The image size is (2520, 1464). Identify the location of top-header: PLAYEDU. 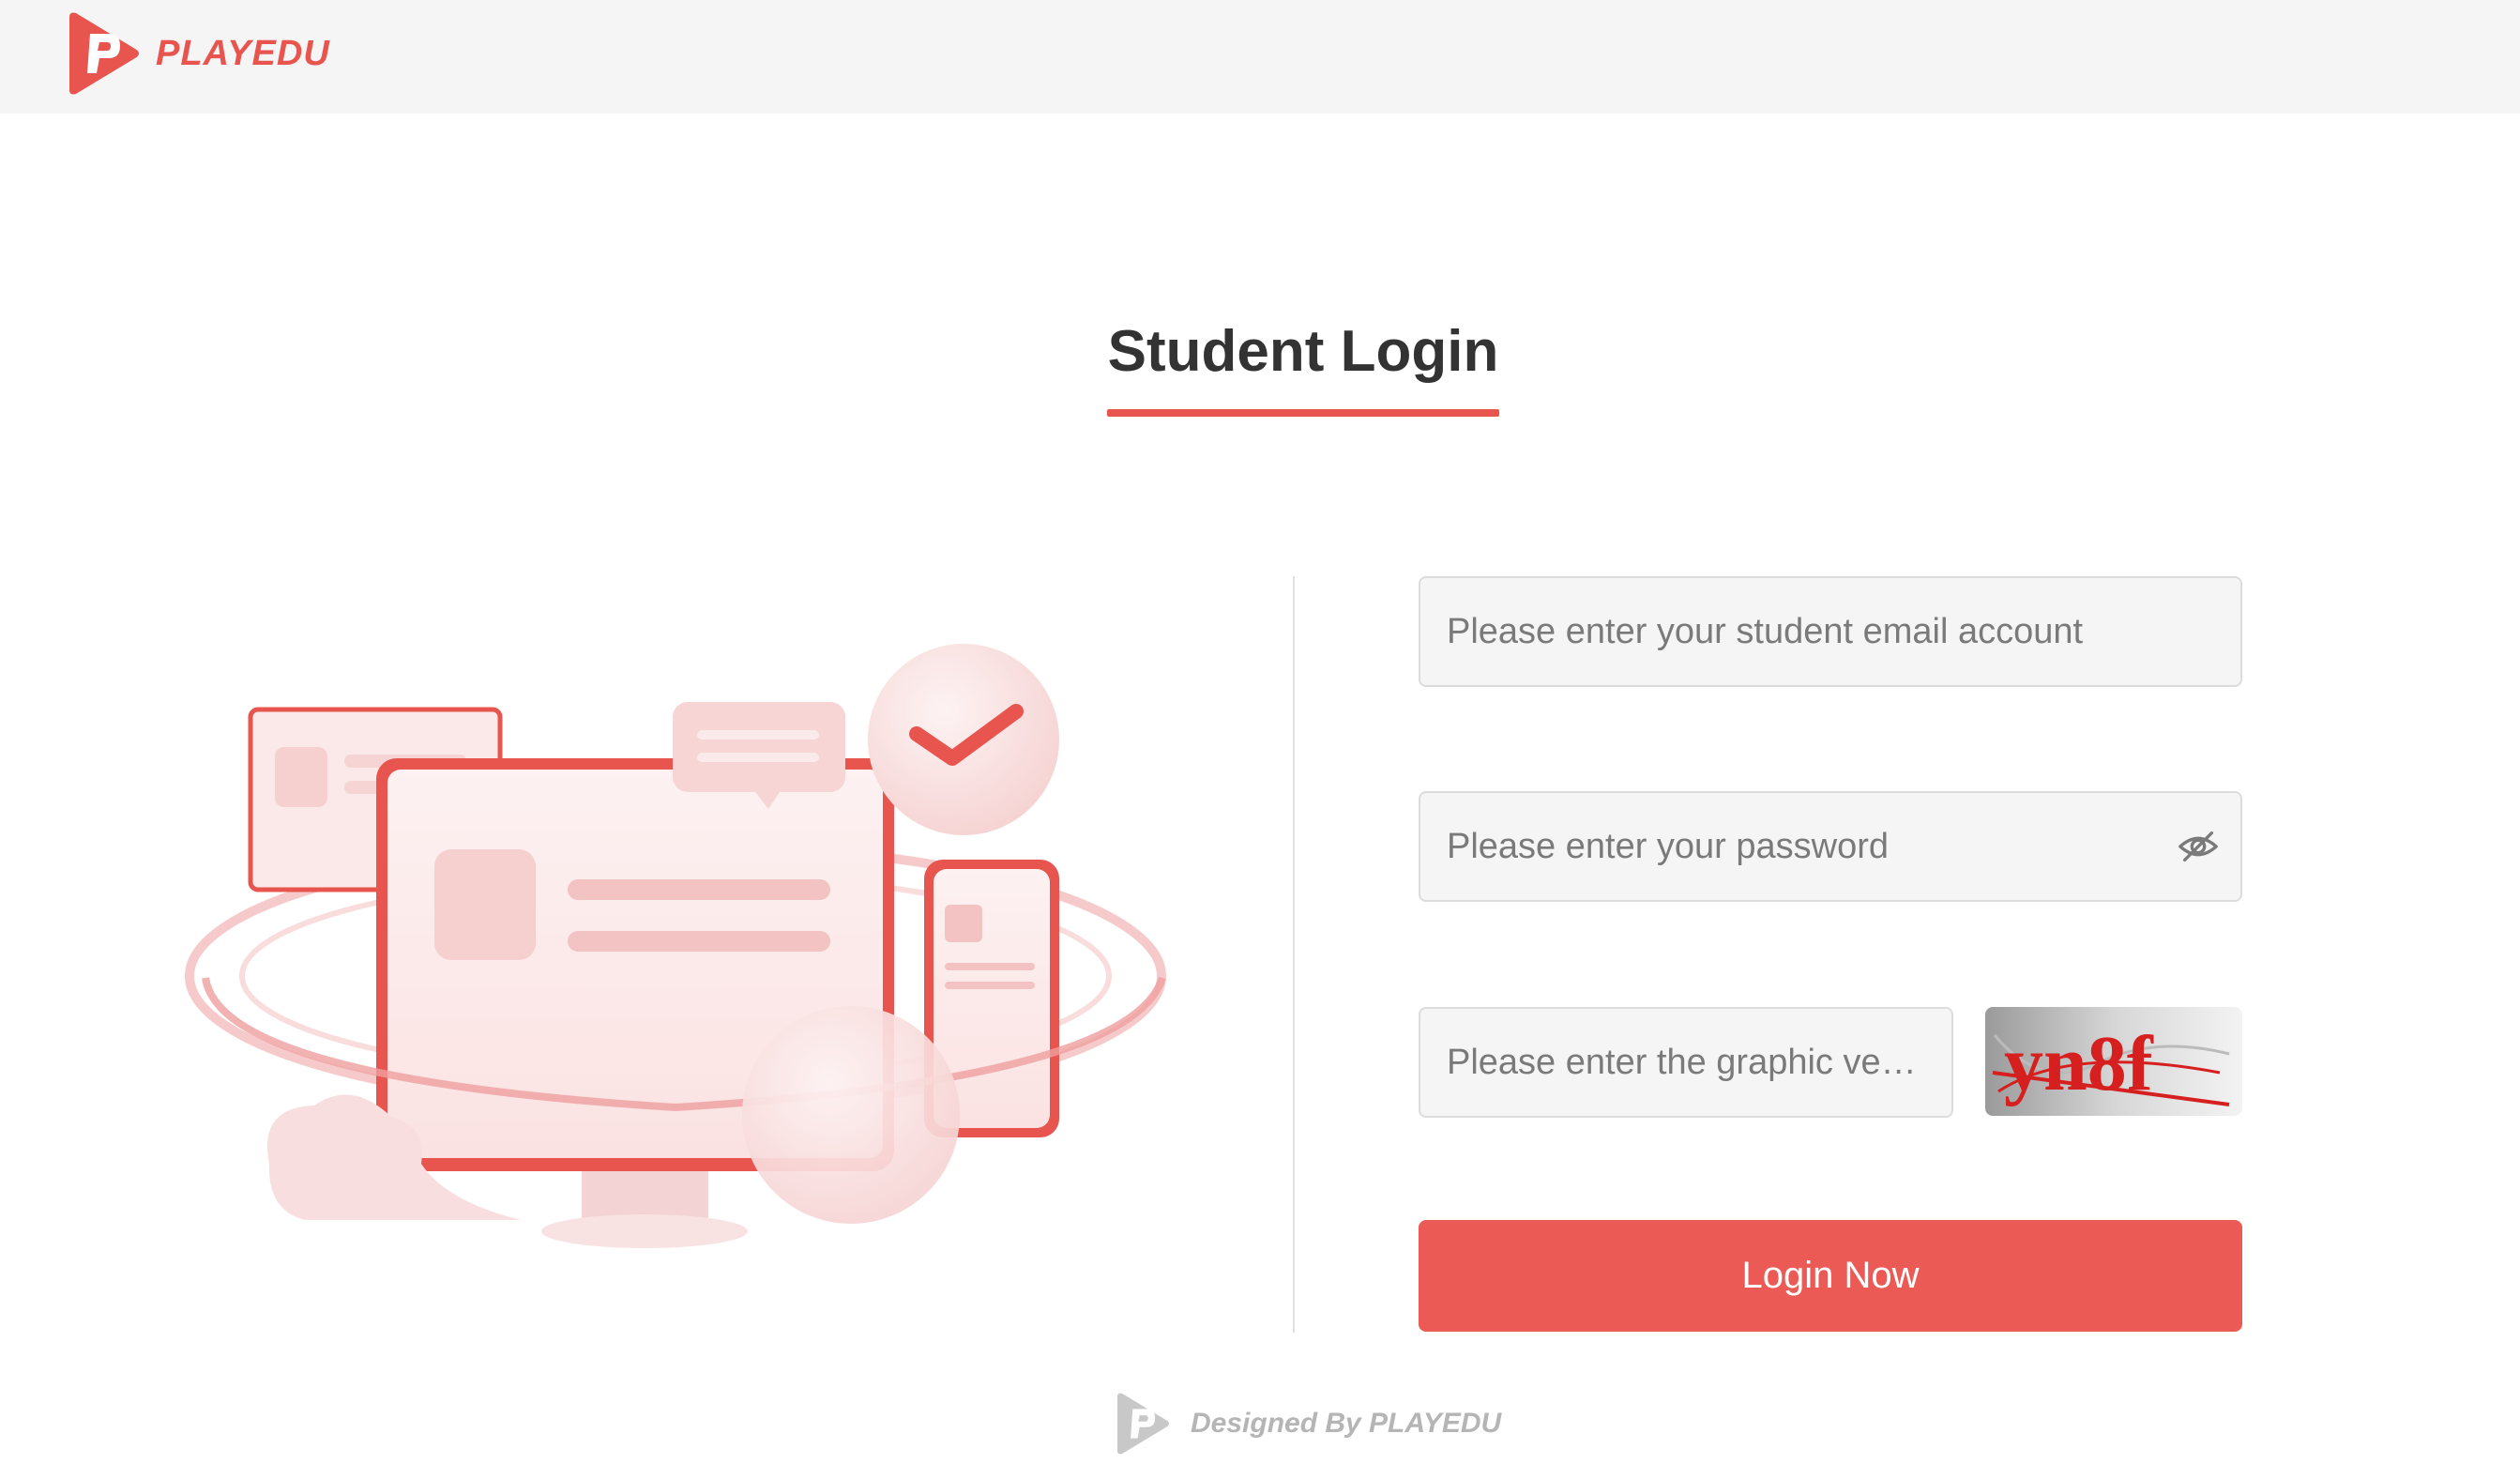
(1260, 57).